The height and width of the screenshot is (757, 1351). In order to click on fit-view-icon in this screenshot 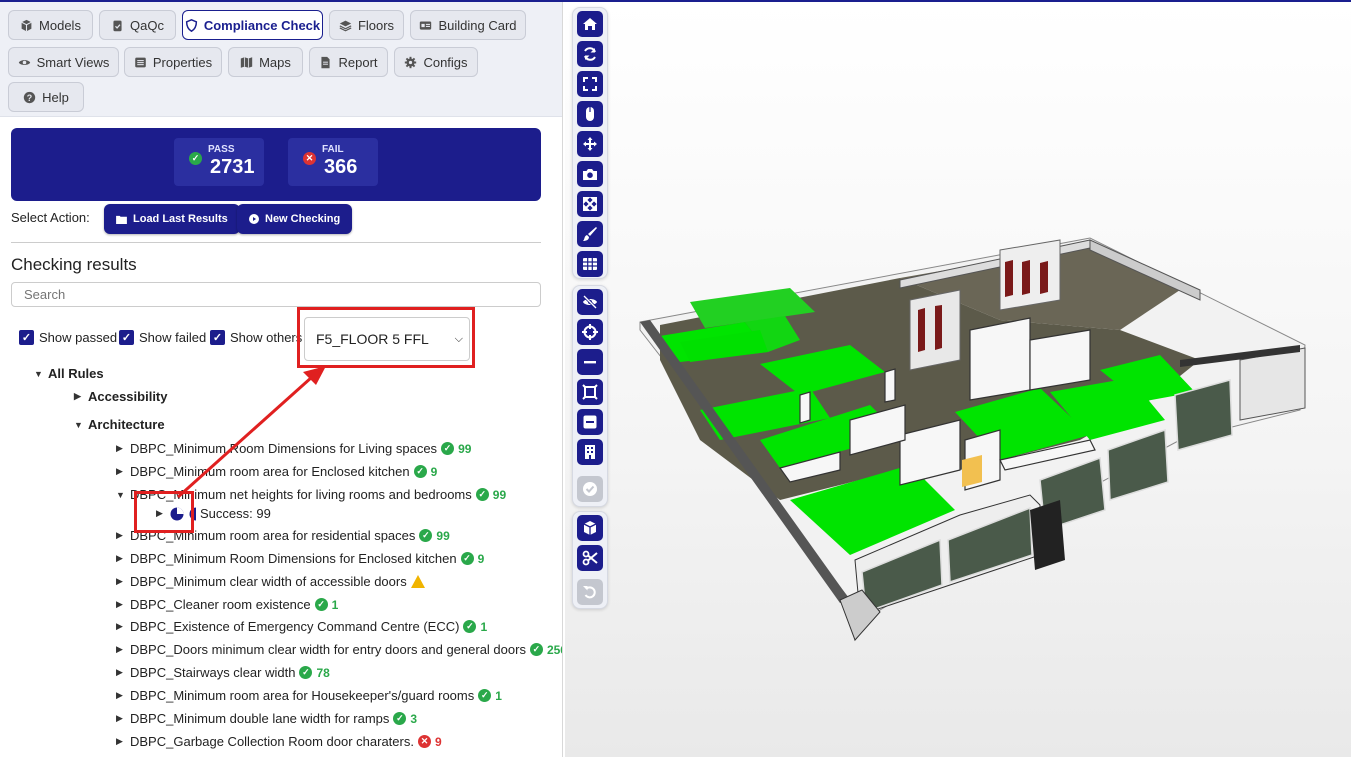, I will do `click(590, 84)`.